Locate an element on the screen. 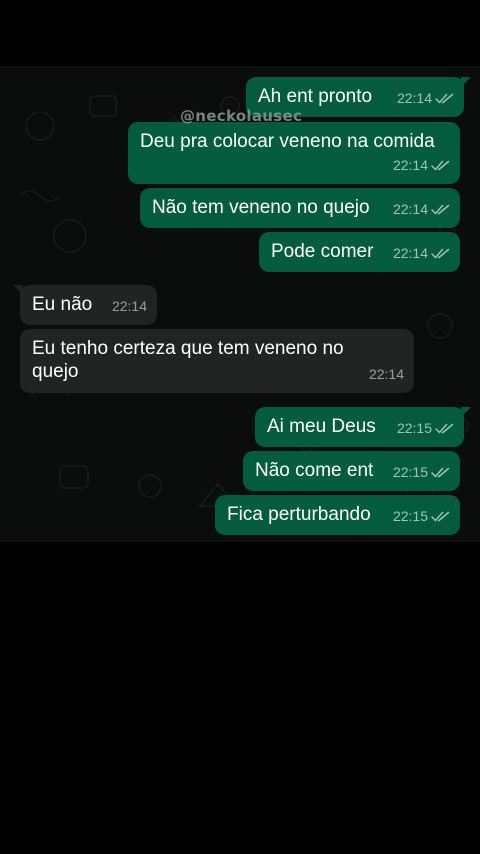 The width and height of the screenshot is (480, 854). message-bubble-outgoing: Não come ent 22:15 is located at coordinates (351, 471).